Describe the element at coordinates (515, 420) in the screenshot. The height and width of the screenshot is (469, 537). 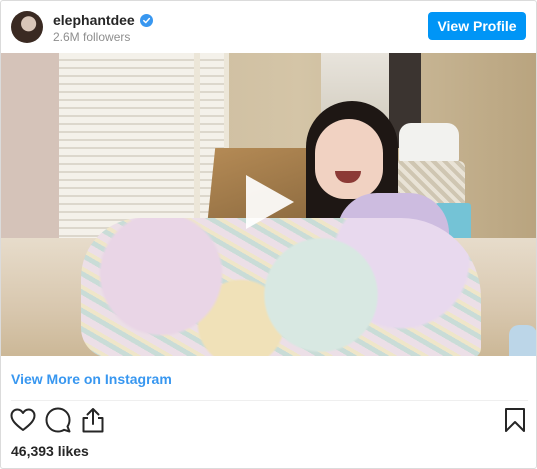
I see `bookmark-icon` at that location.